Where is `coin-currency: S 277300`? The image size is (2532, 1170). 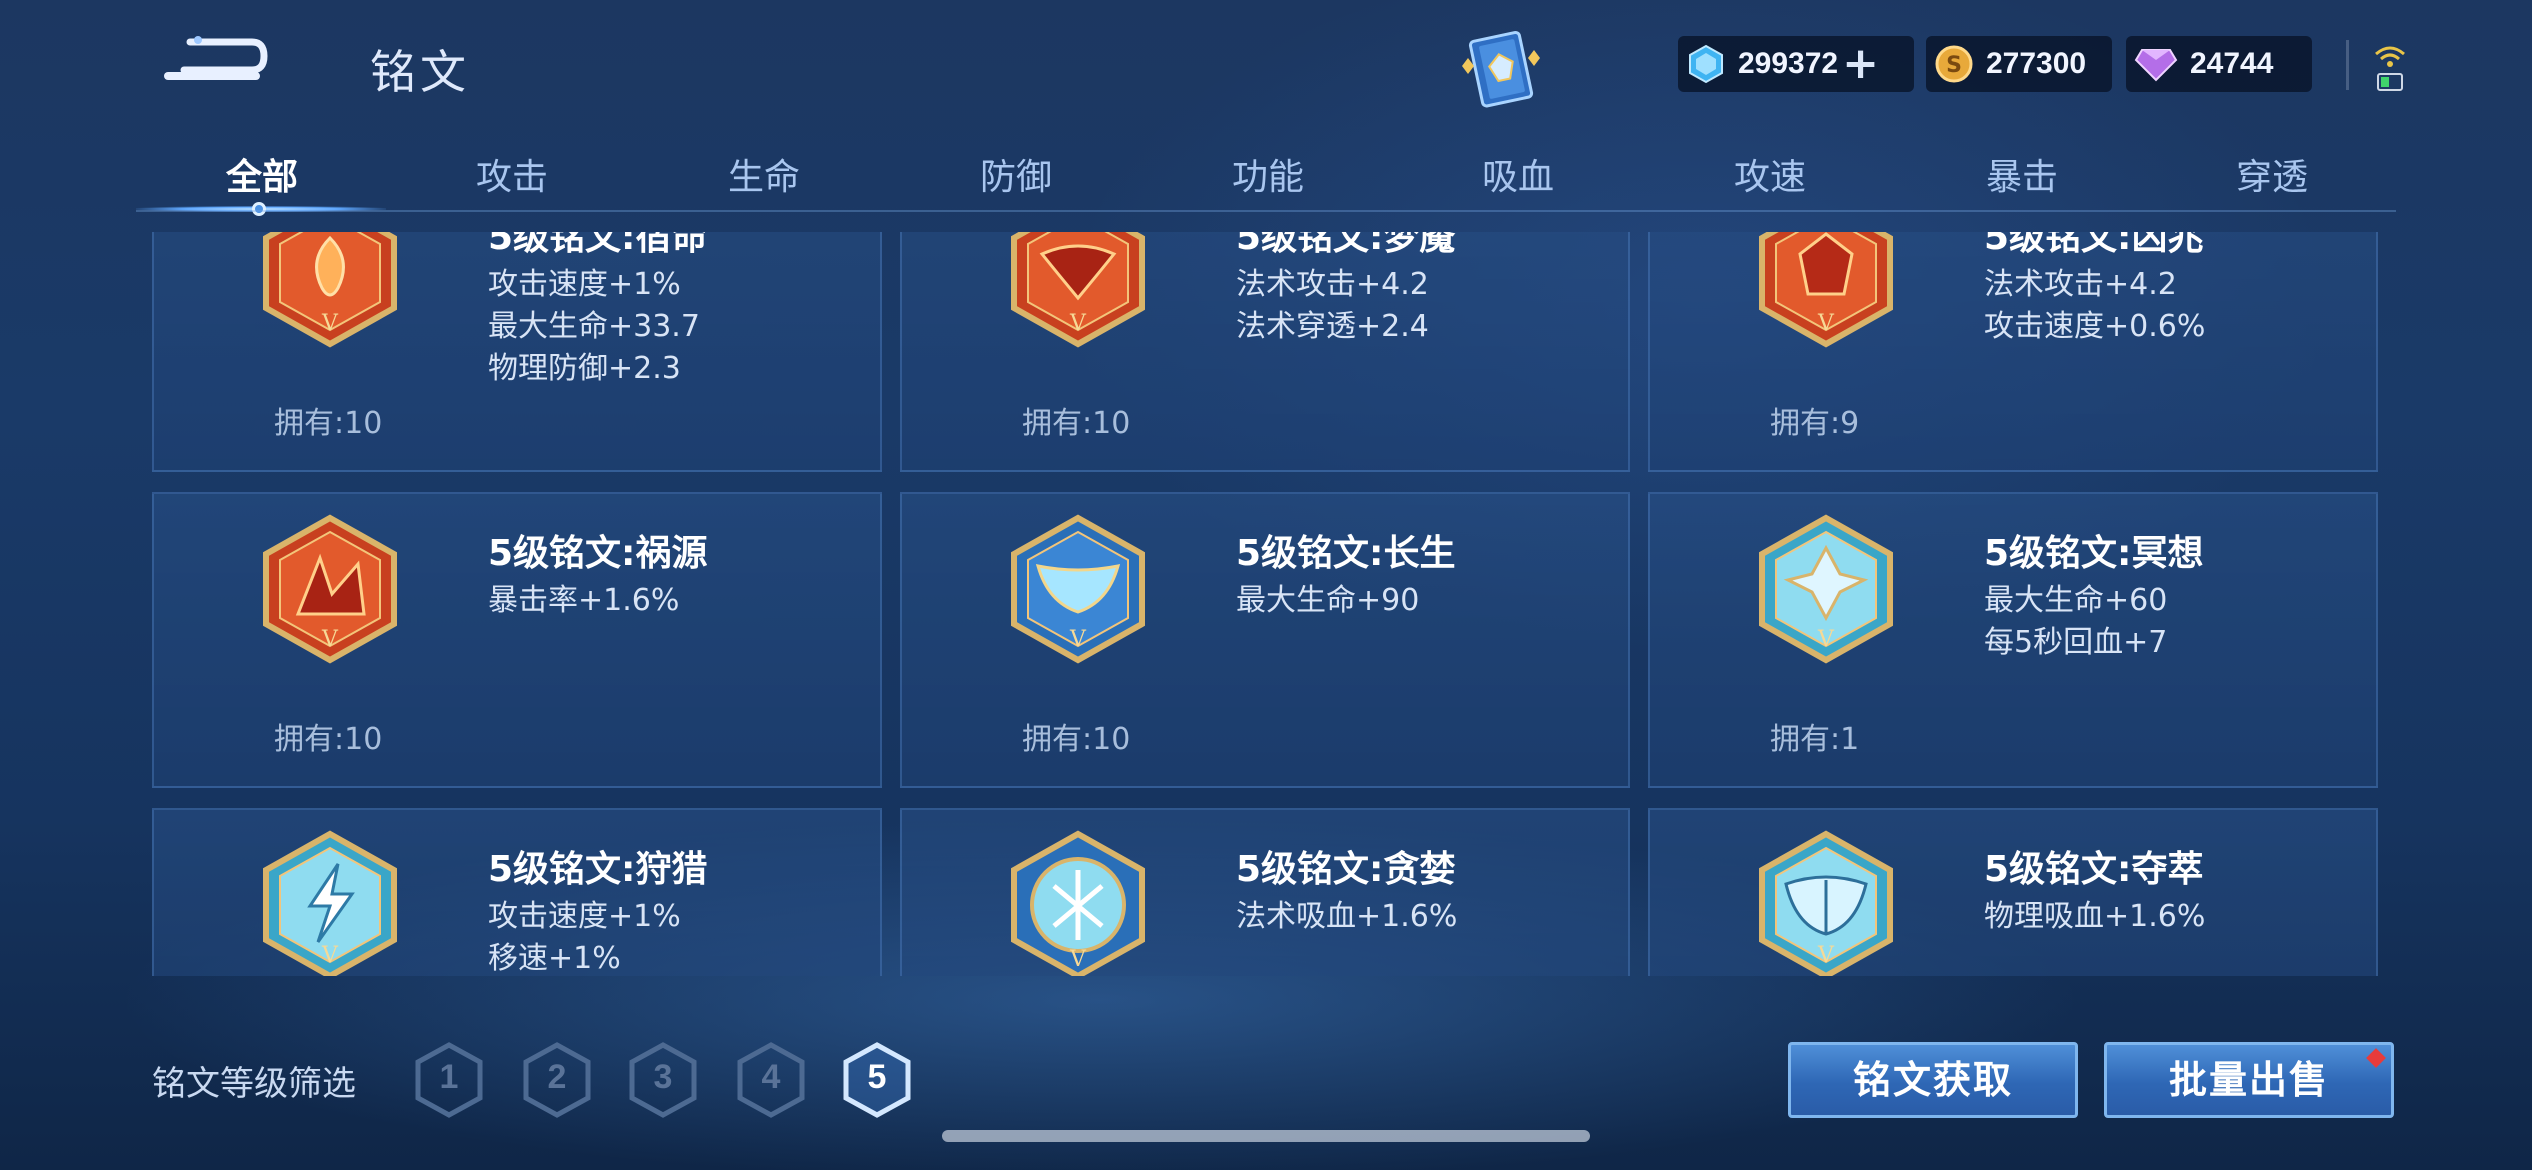
coin-currency: S 277300 is located at coordinates (2019, 64).